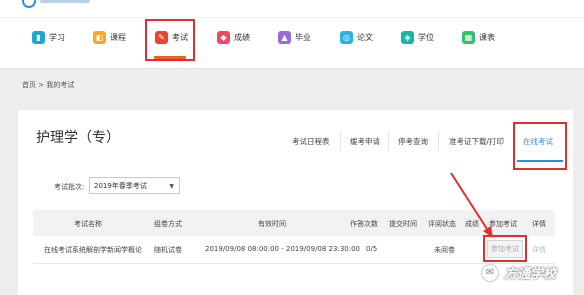 This screenshot has width=584, height=295. I want to click on school-logo-text, so click(65, 1).